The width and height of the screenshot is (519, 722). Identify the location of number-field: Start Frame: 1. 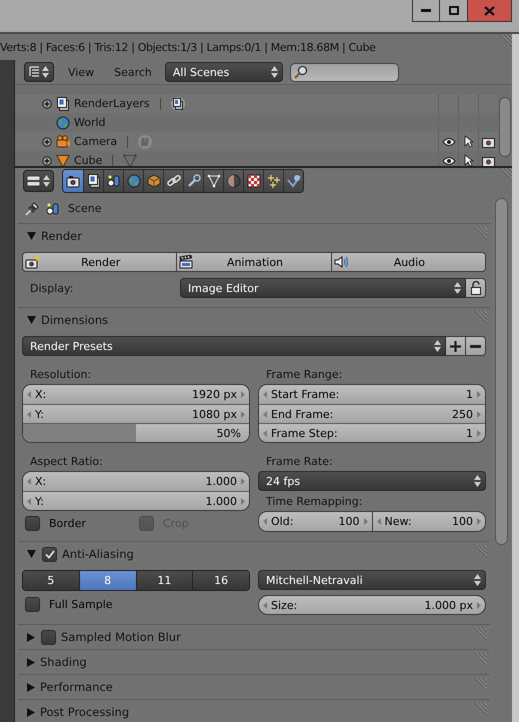
(372, 394).